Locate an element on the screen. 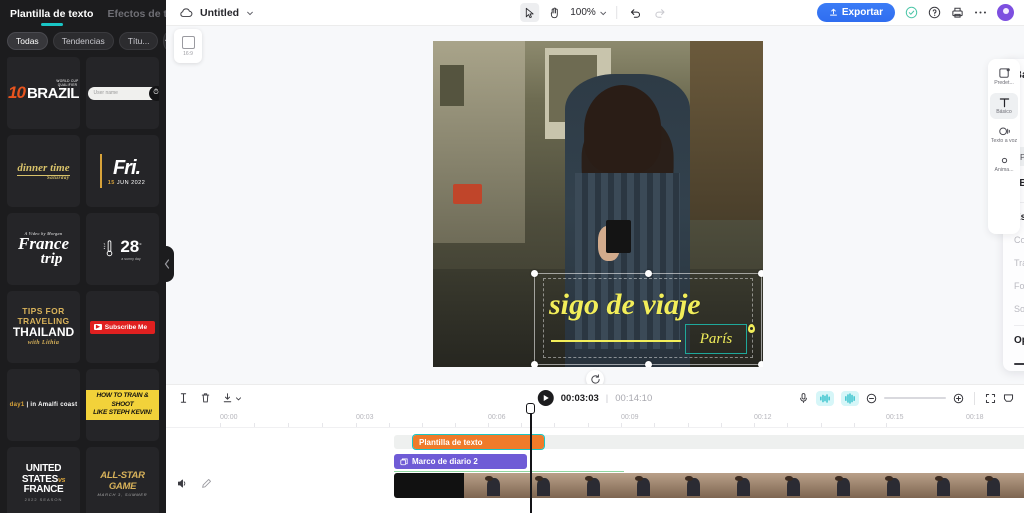 This screenshot has height=513, width=1024. zoom-out-icon is located at coordinates (871, 398).